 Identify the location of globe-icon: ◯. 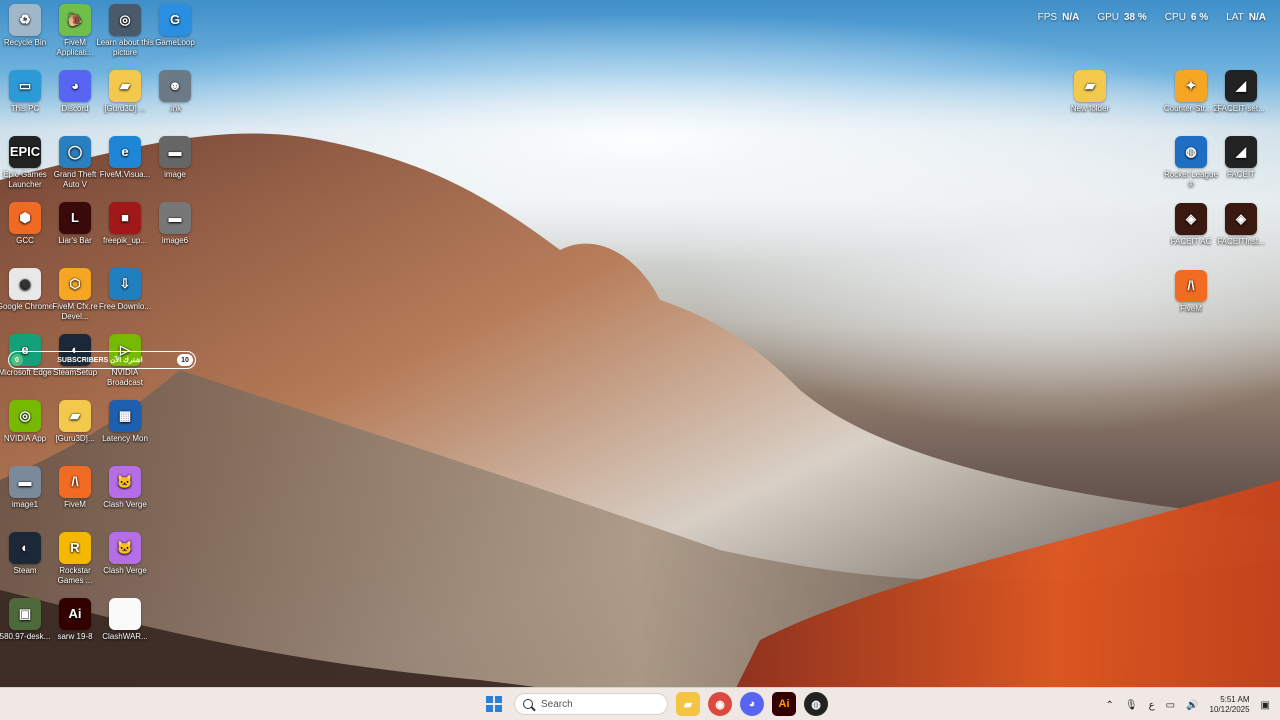
(75, 152).